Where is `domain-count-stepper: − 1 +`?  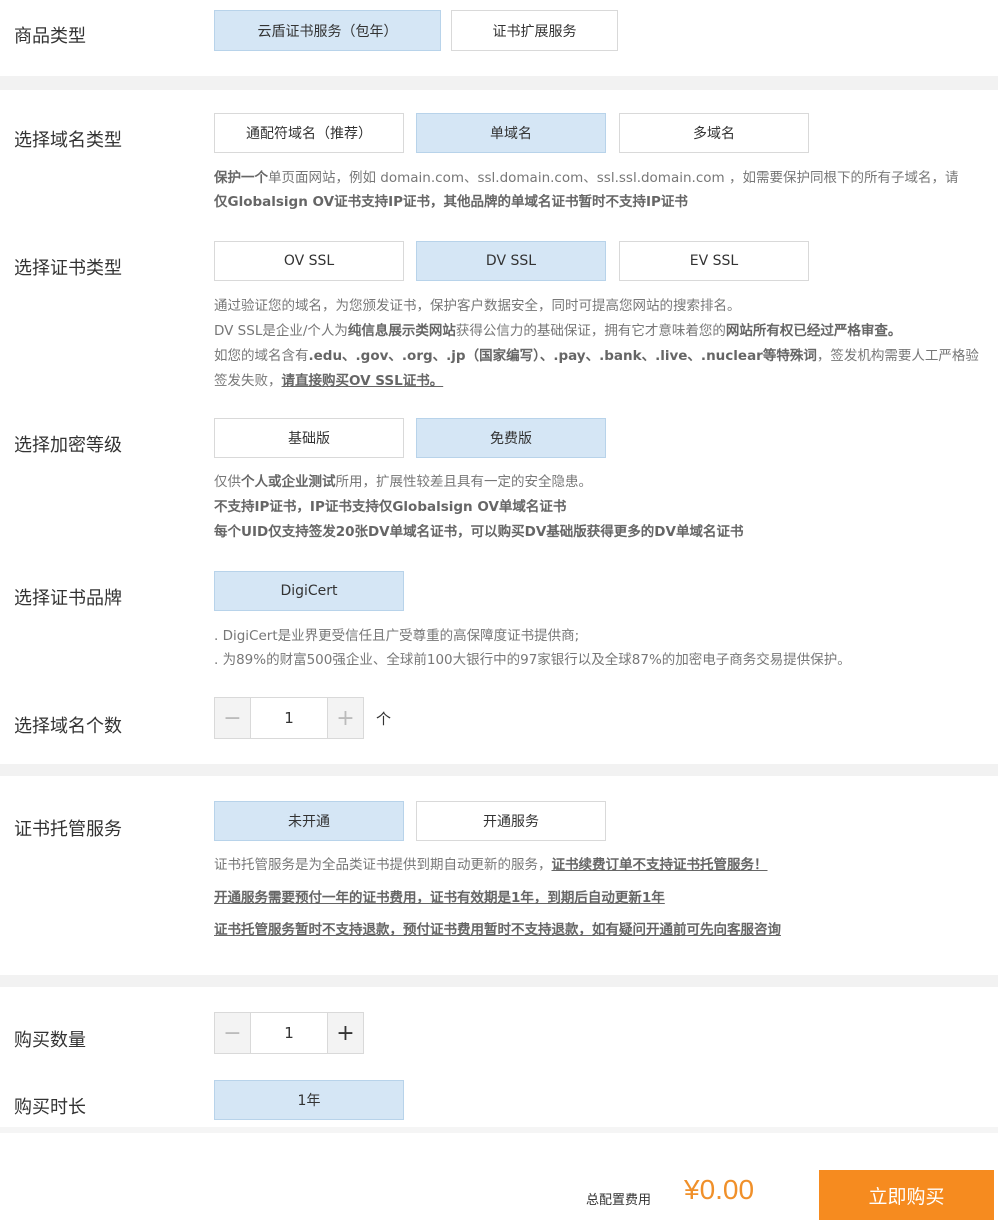
domain-count-stepper: − 1 + is located at coordinates (289, 718).